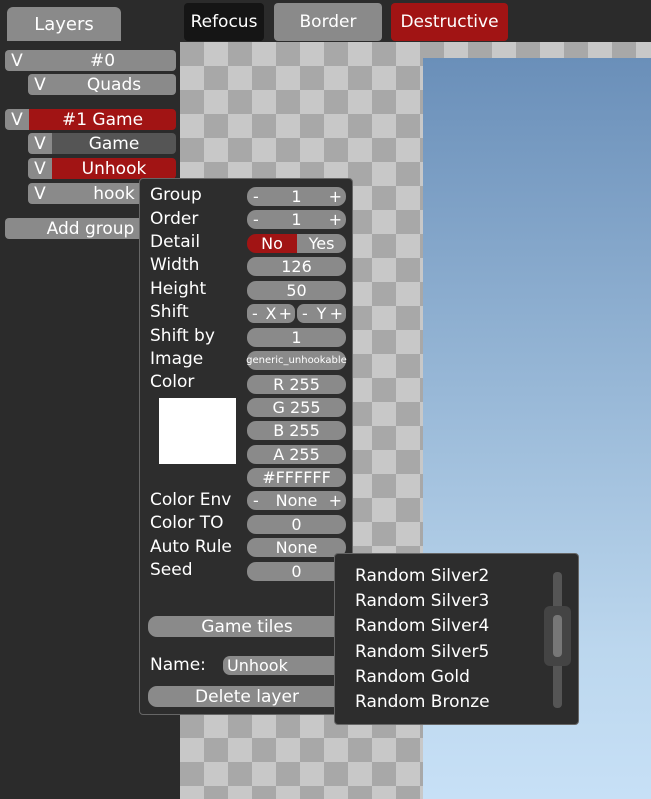 Image resolution: width=651 pixels, height=799 pixels. What do you see at coordinates (296, 477) in the screenshot?
I see `color-hex-field: #FFFFFF` at bounding box center [296, 477].